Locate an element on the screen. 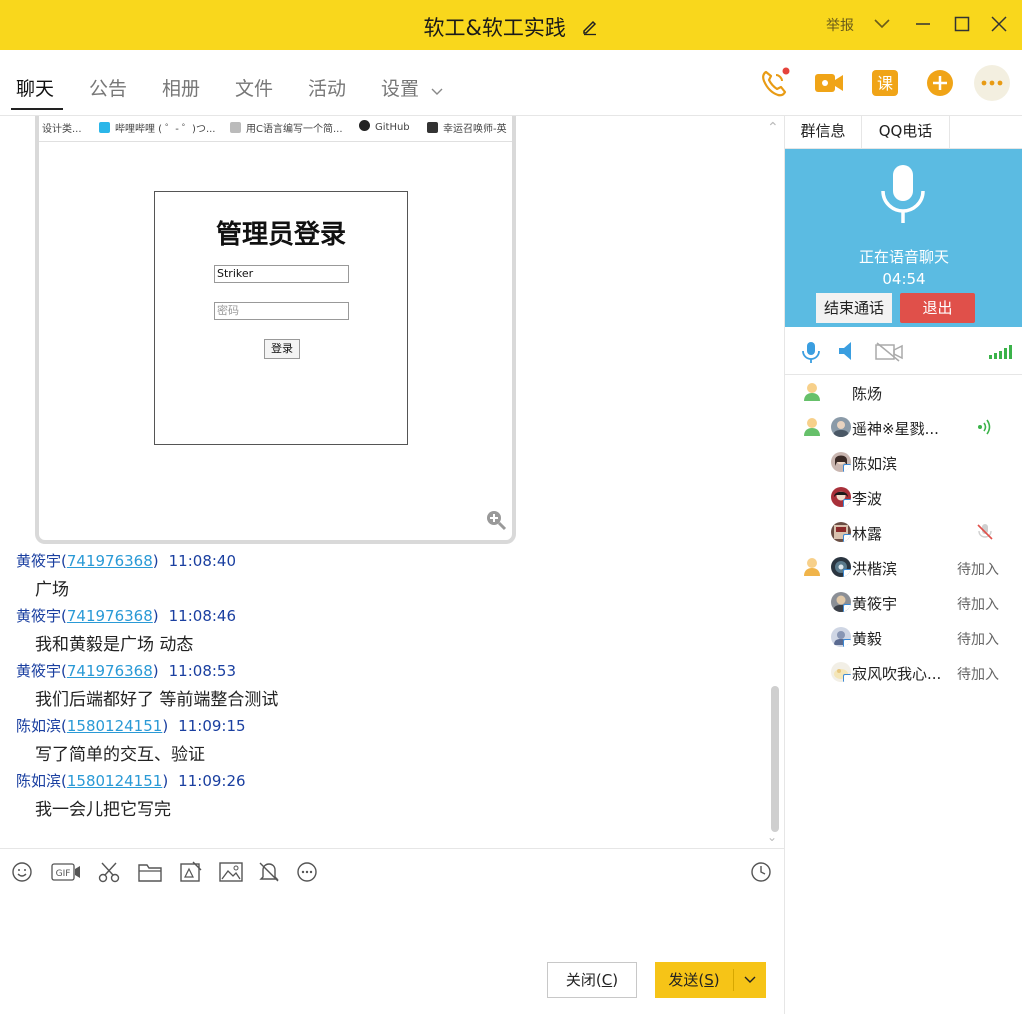 The height and width of the screenshot is (1014, 1022). send-button: 发送(S) is located at coordinates (710, 980).